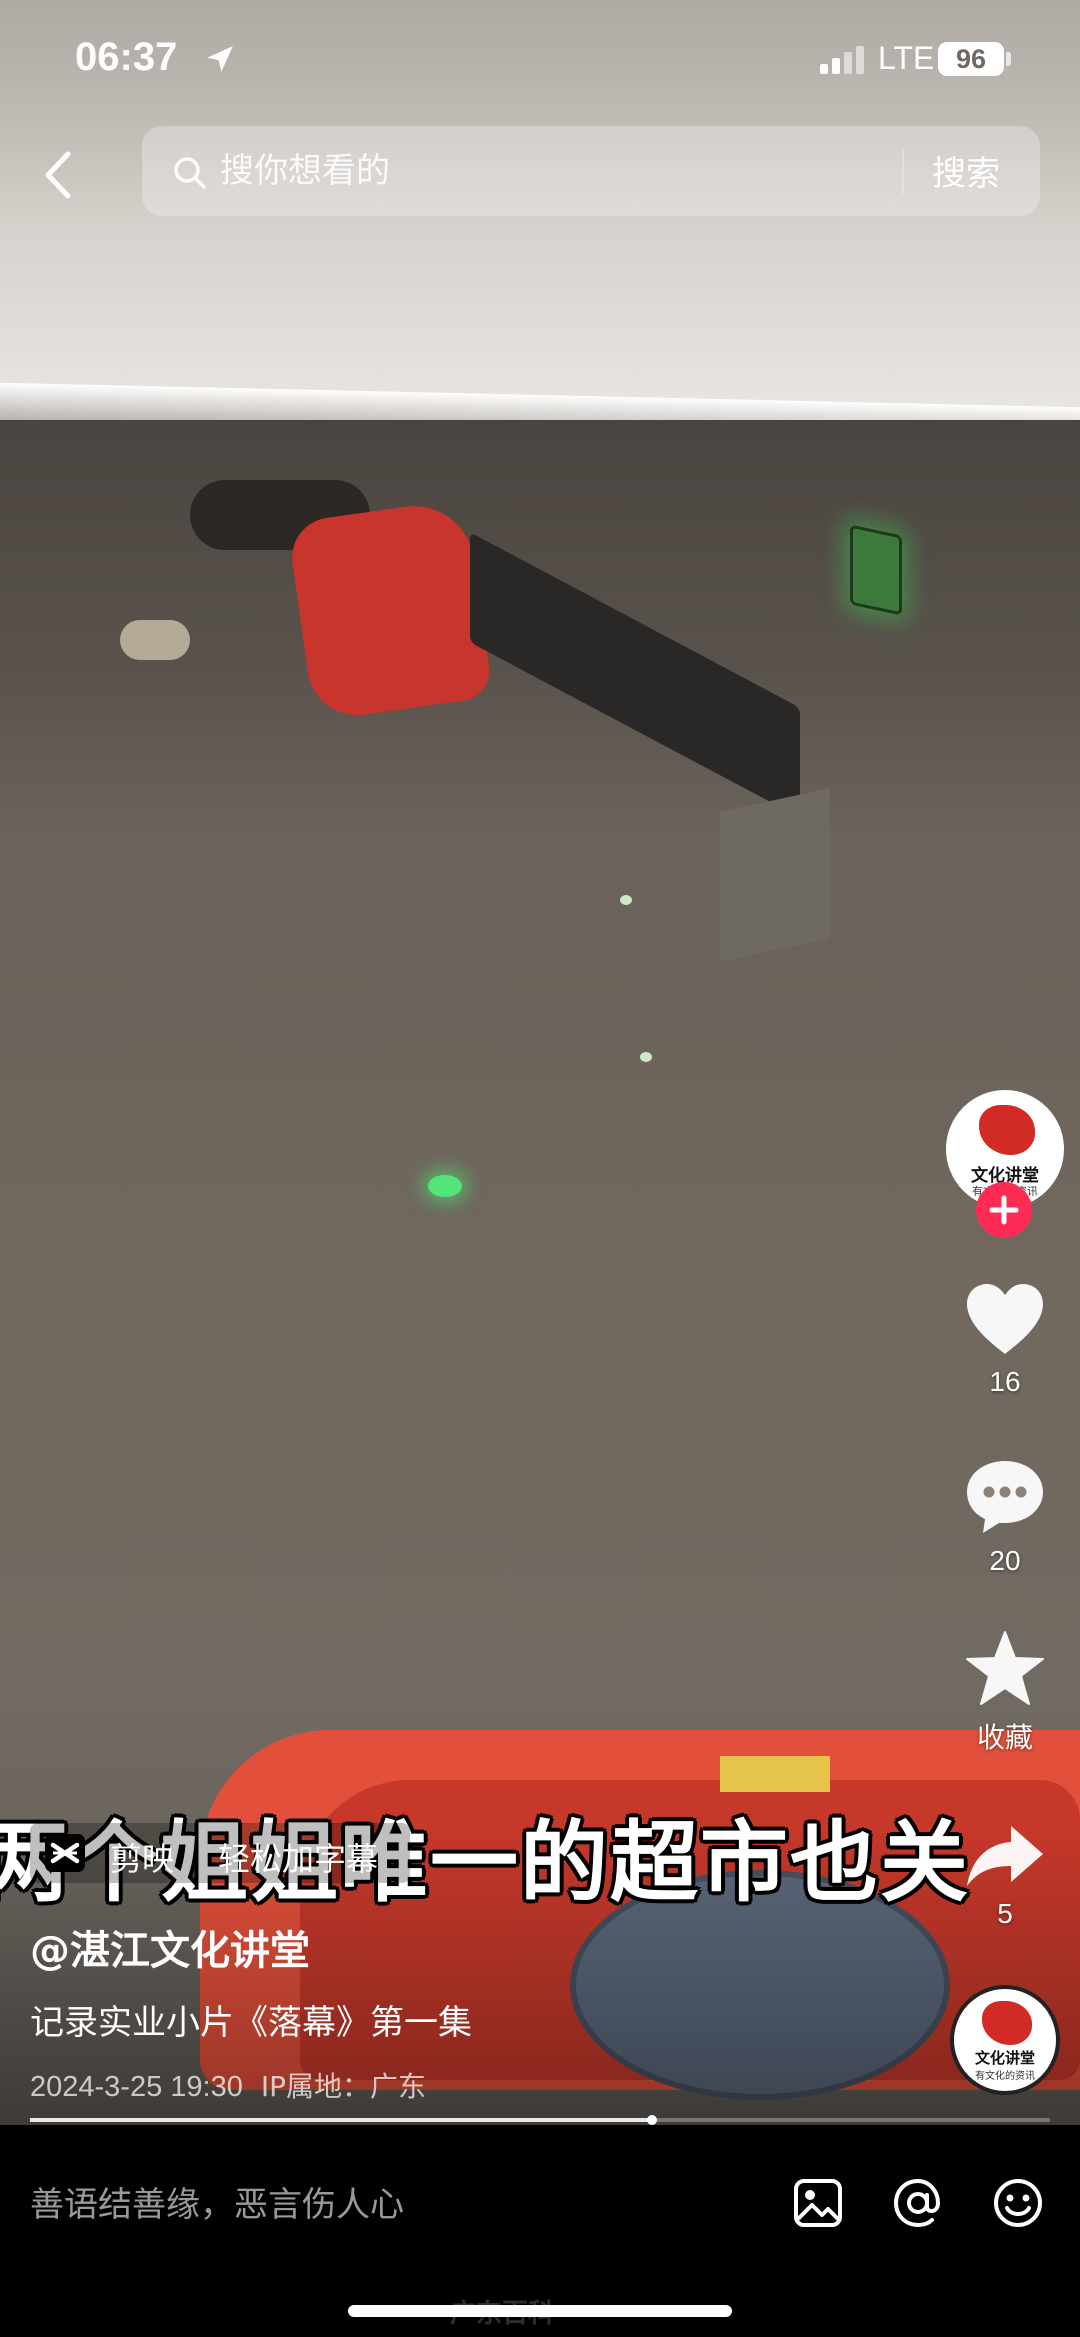  I want to click on home-indicator, so click(540, 2311).